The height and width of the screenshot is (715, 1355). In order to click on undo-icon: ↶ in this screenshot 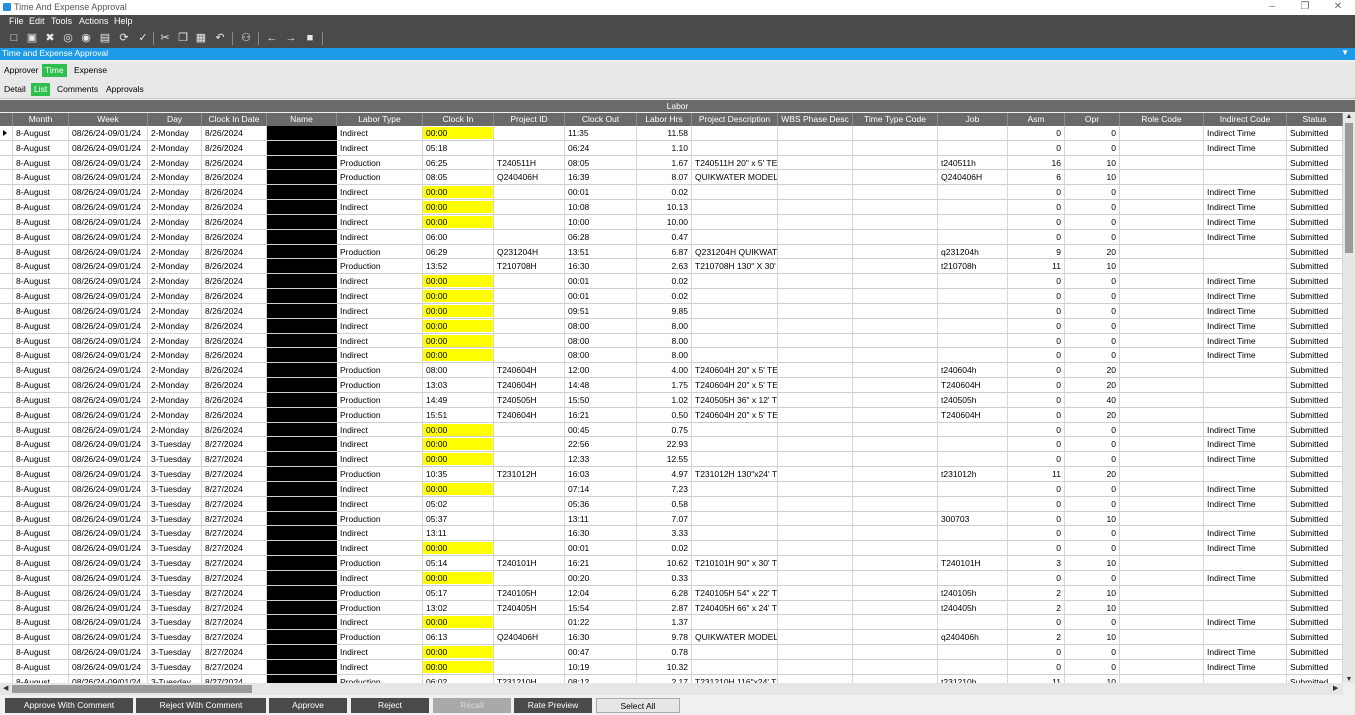, I will do `click(220, 38)`.